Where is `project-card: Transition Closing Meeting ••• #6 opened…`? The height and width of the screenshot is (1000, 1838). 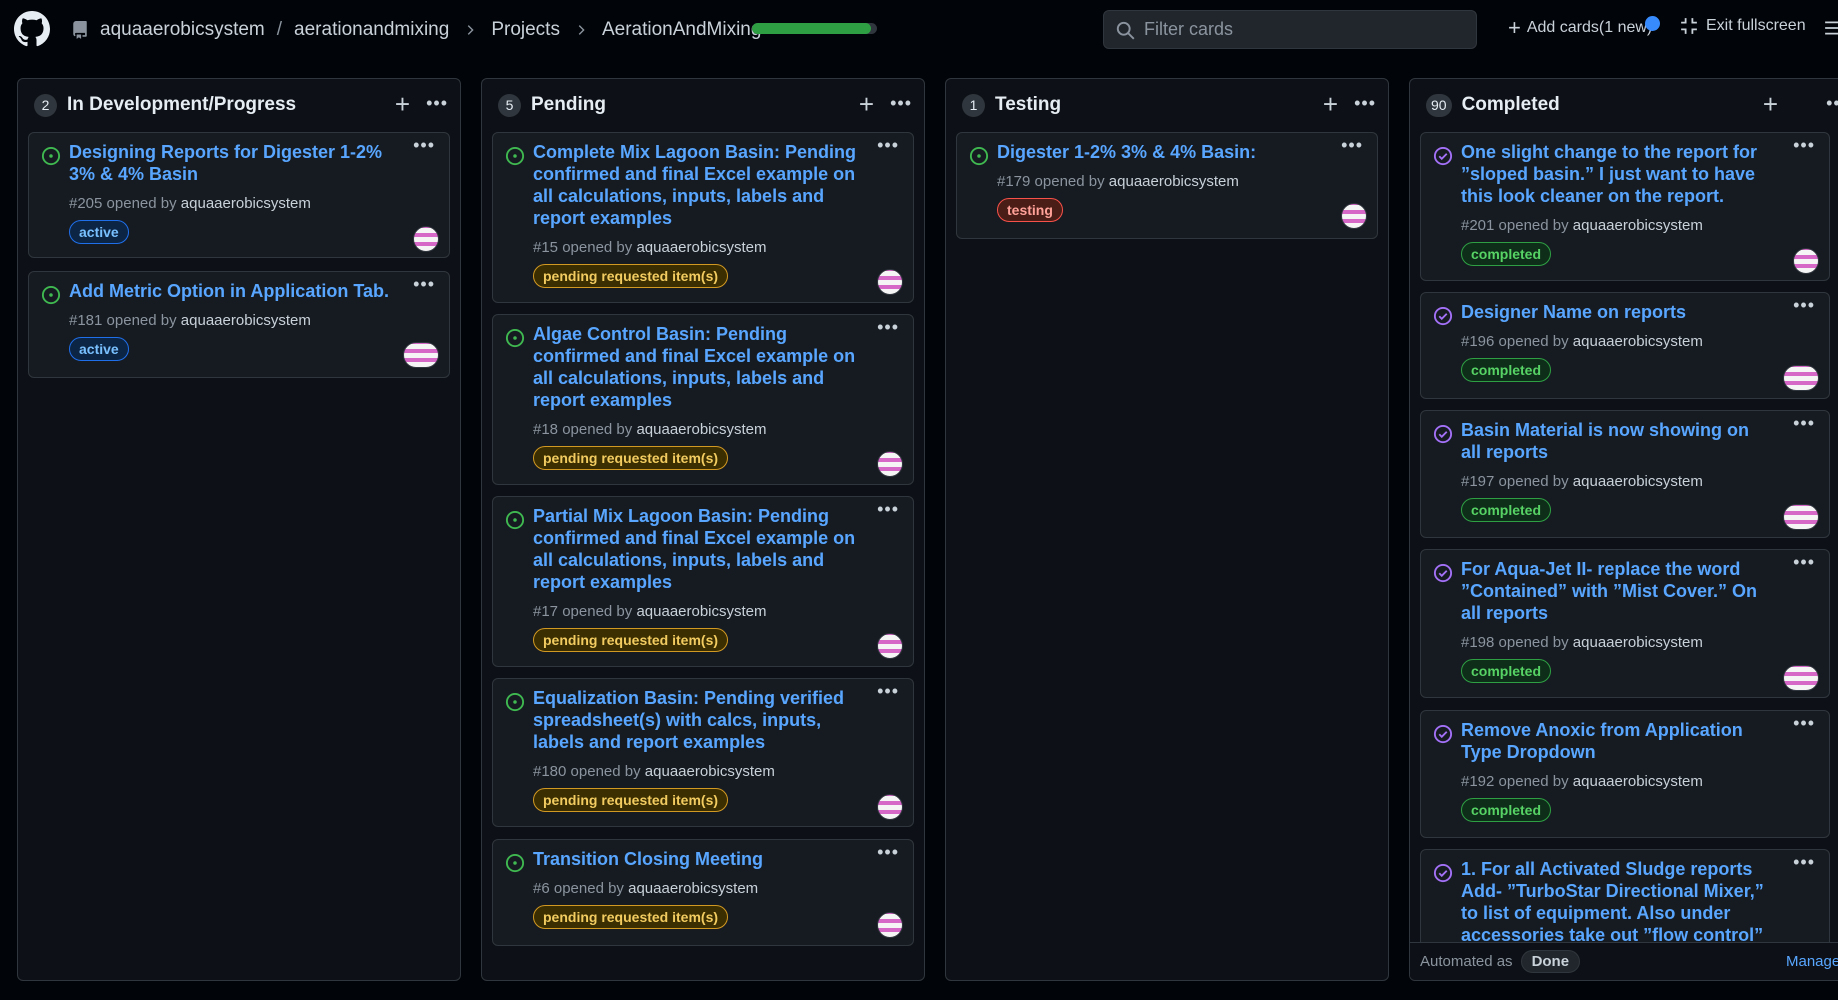
project-card: Transition Closing Meeting ••• #6 opened… is located at coordinates (703, 892).